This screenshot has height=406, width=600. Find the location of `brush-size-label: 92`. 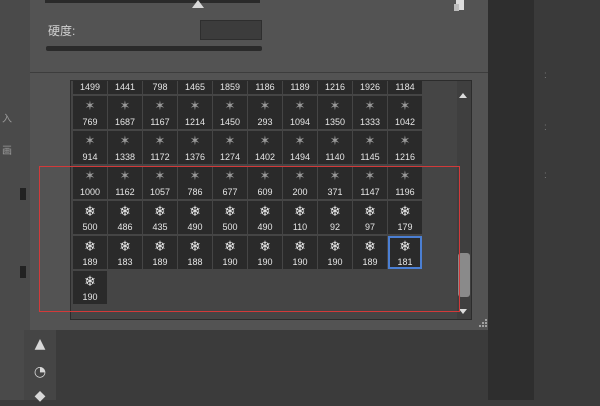

brush-size-label: 92 is located at coordinates (334, 227).